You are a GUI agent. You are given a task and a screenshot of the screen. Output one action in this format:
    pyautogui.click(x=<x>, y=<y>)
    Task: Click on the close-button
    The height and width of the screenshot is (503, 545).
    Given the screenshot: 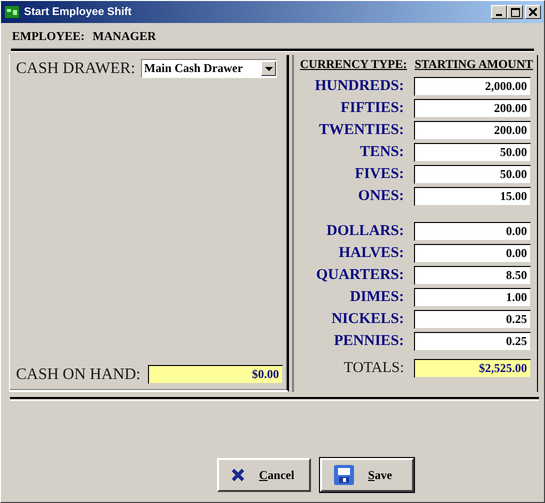 What is the action you would take?
    pyautogui.click(x=533, y=12)
    